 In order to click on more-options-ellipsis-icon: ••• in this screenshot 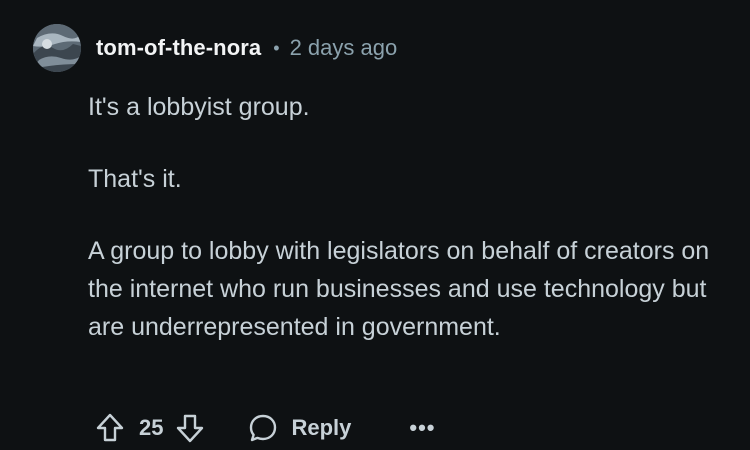, I will do `click(422, 428)`.